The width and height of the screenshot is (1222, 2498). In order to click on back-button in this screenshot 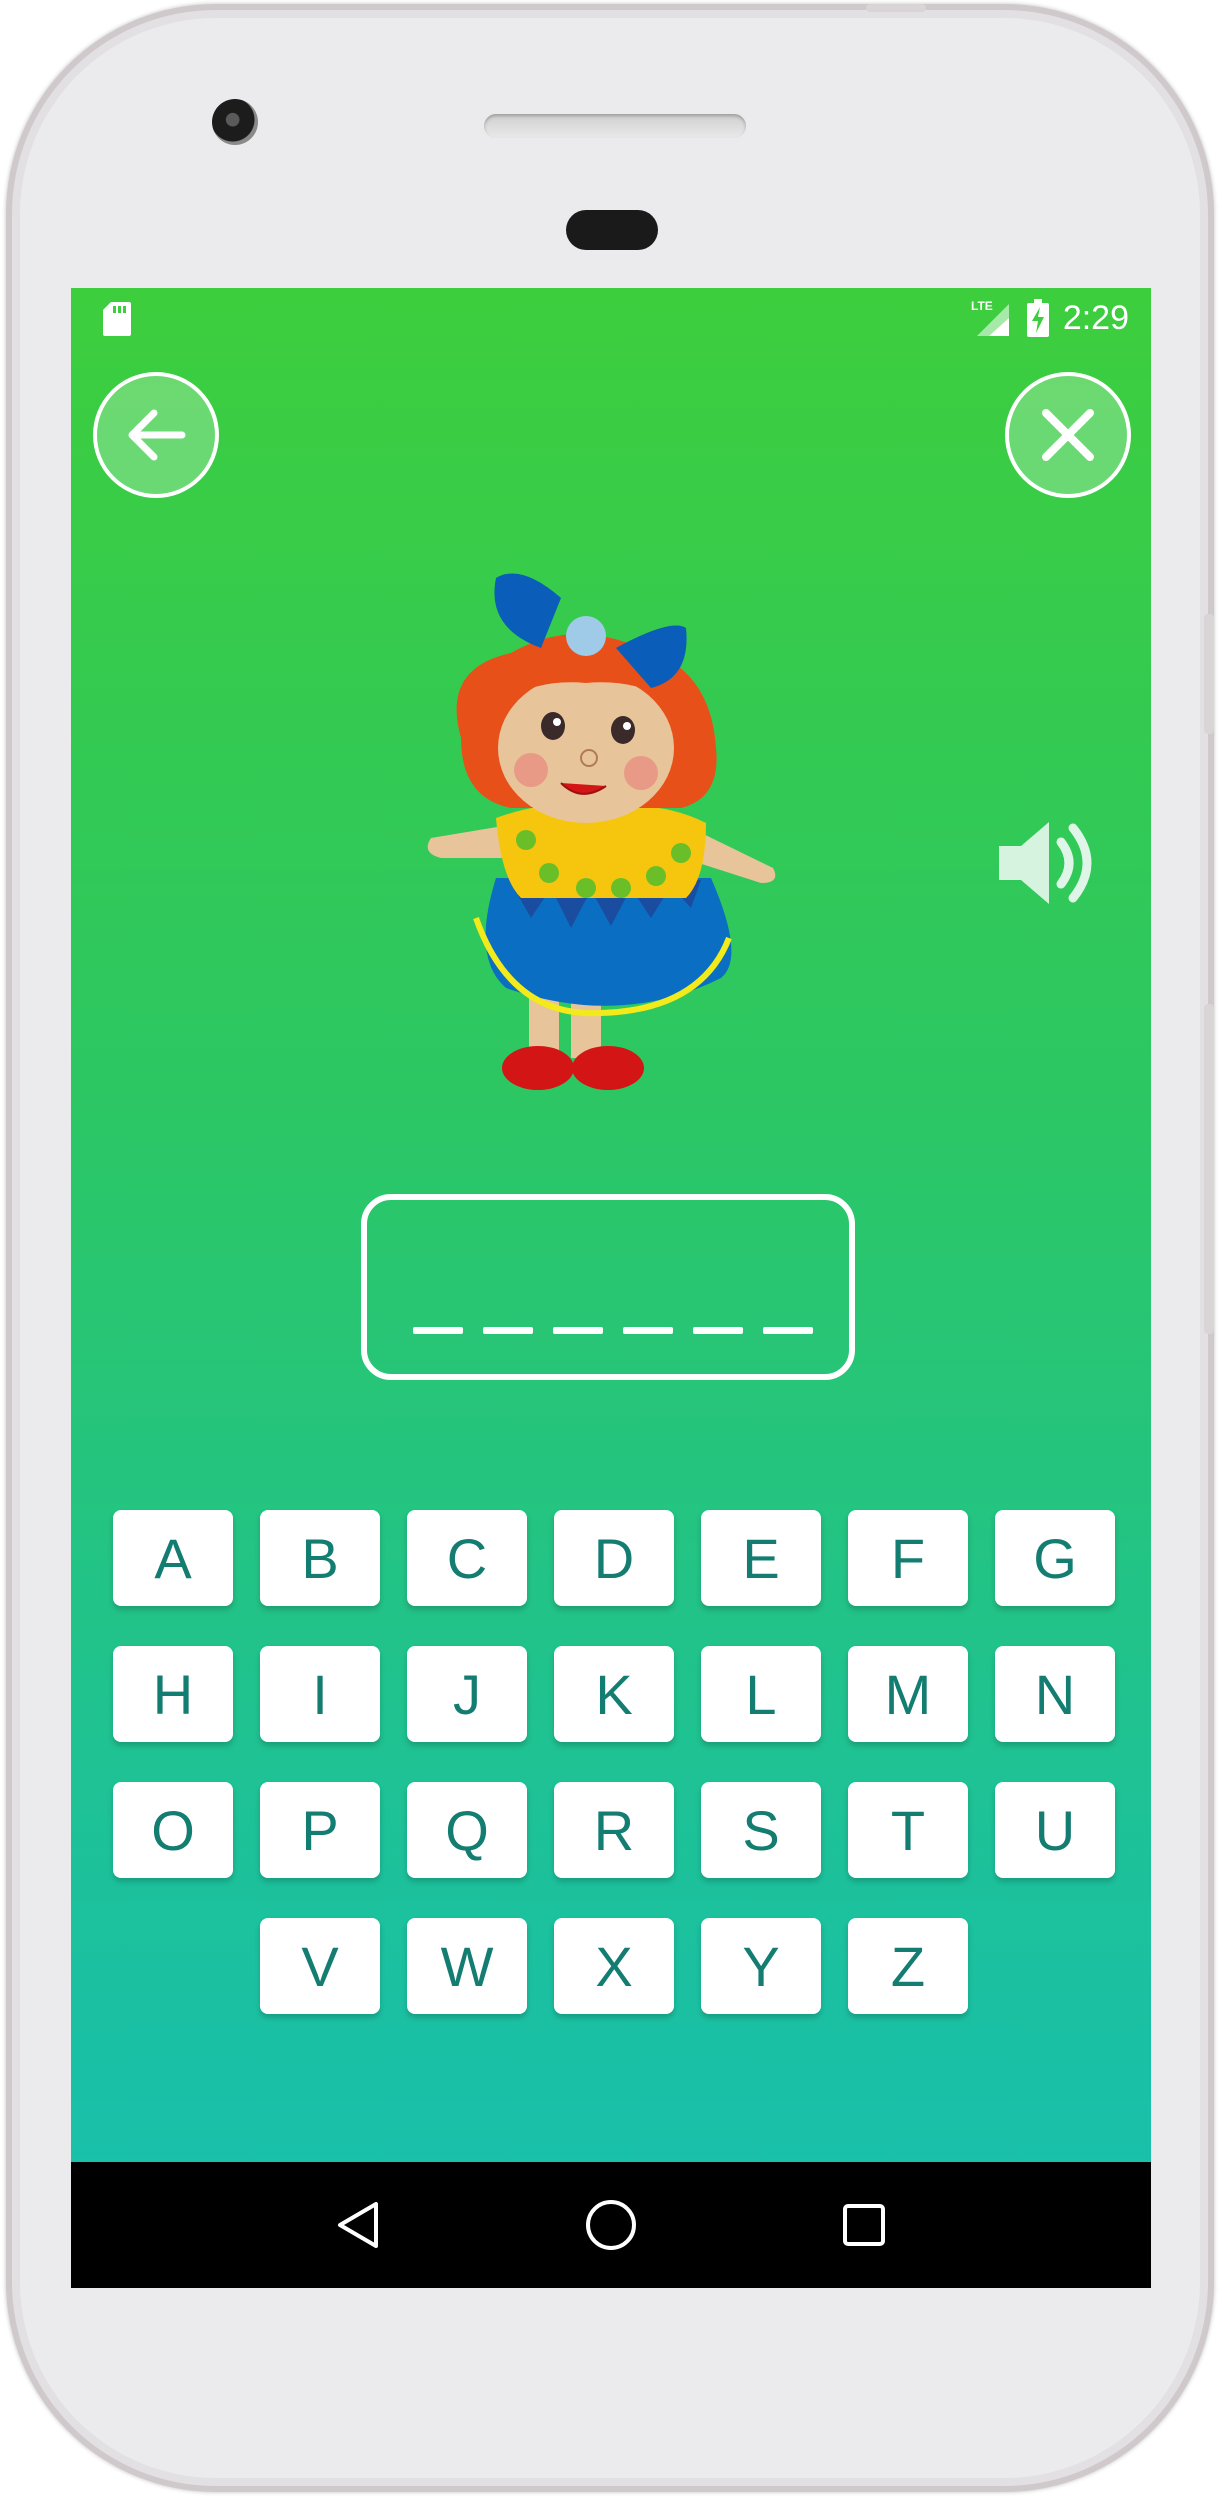, I will do `click(156, 435)`.